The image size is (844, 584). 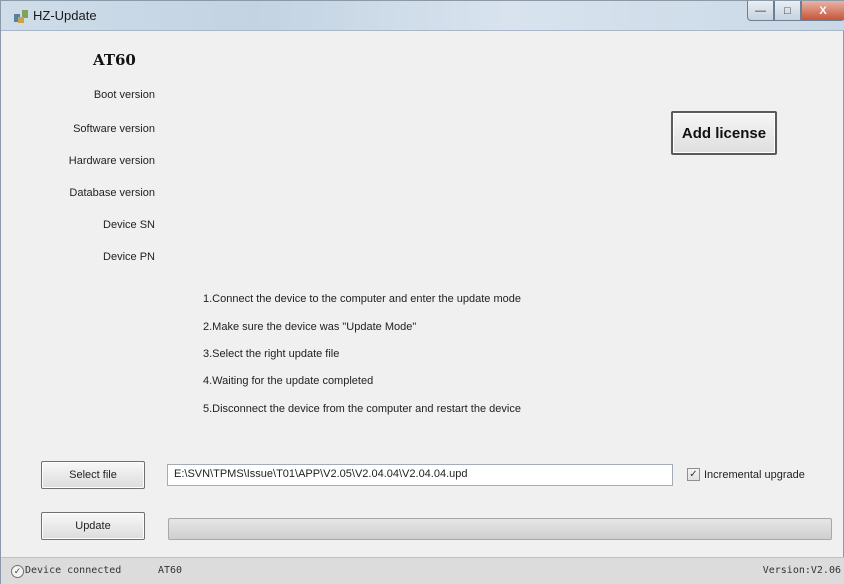 What do you see at coordinates (822, 11) in the screenshot?
I see `close-button: X` at bounding box center [822, 11].